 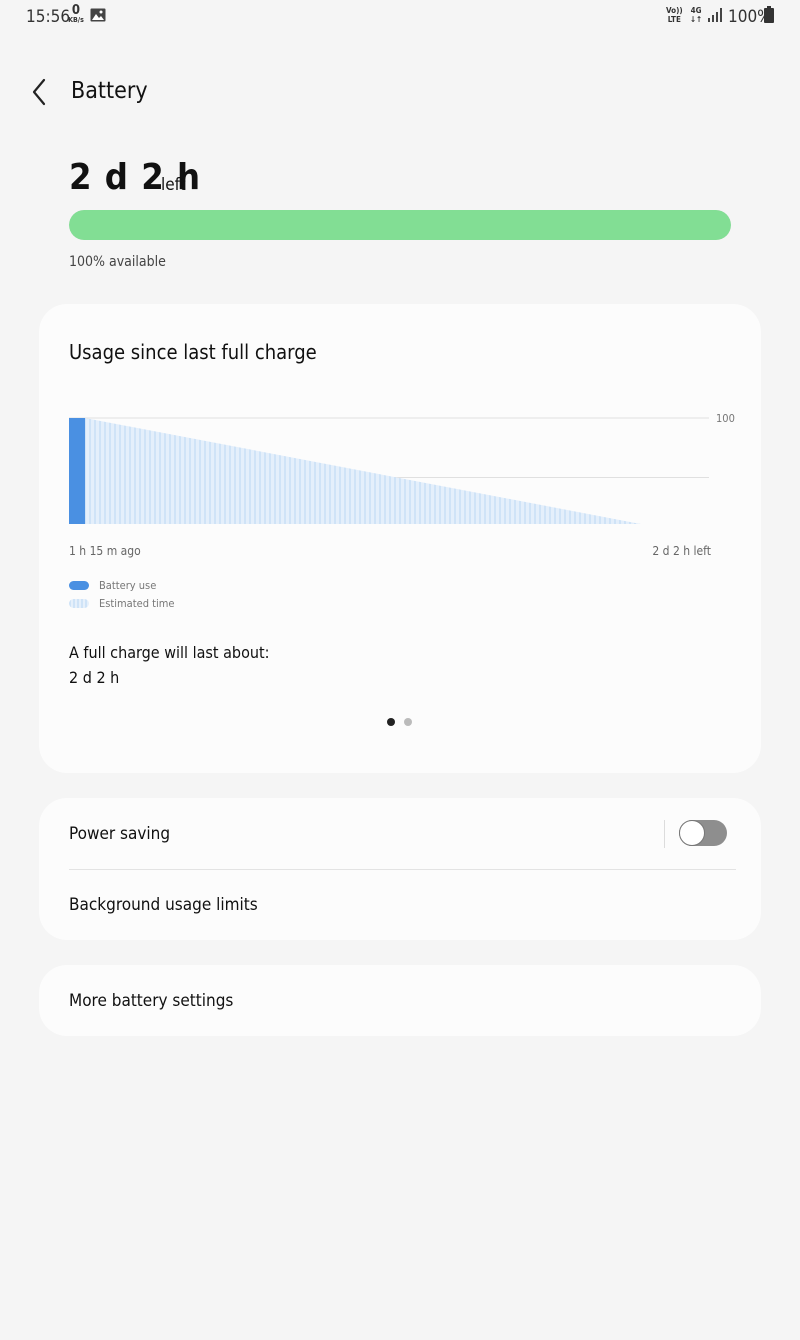 I want to click on background-usage-limits-row: Background usage limits, so click(x=400, y=904).